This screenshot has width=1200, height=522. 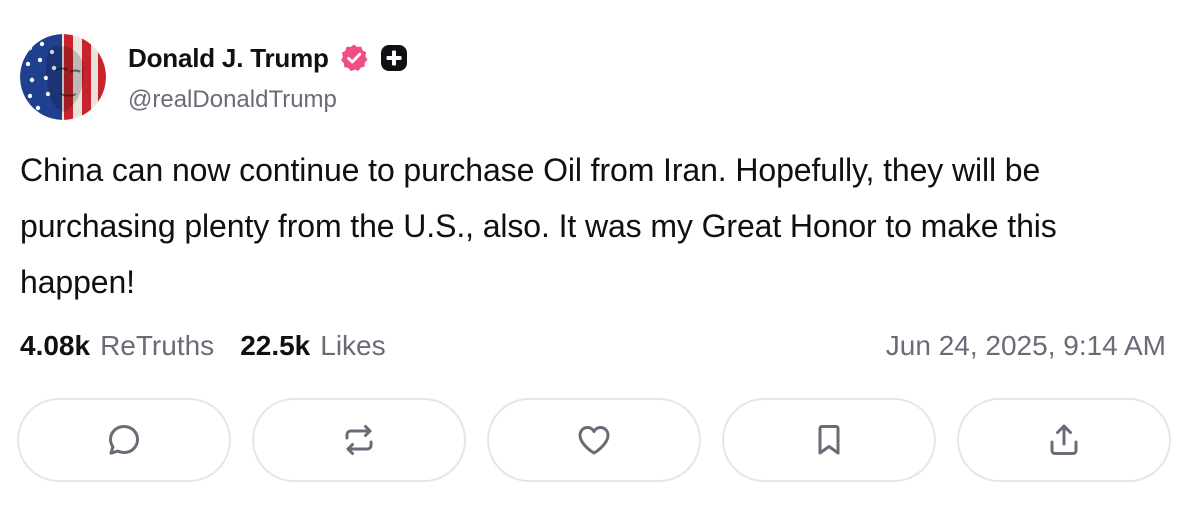 What do you see at coordinates (1026, 346) in the screenshot?
I see `post-timestamp: Jun 24, 2025, 9:14 AM` at bounding box center [1026, 346].